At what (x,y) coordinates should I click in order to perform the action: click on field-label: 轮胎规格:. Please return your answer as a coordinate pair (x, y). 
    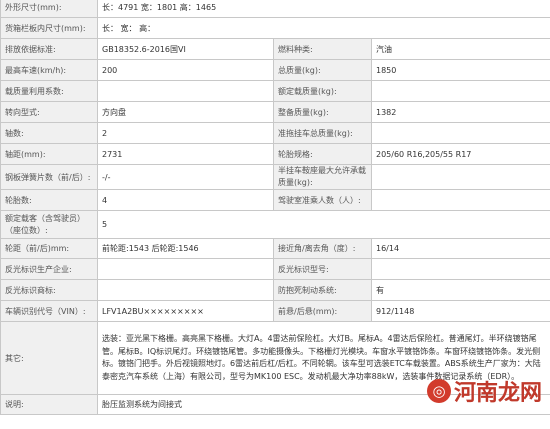
    Looking at the image, I should click on (322, 154).